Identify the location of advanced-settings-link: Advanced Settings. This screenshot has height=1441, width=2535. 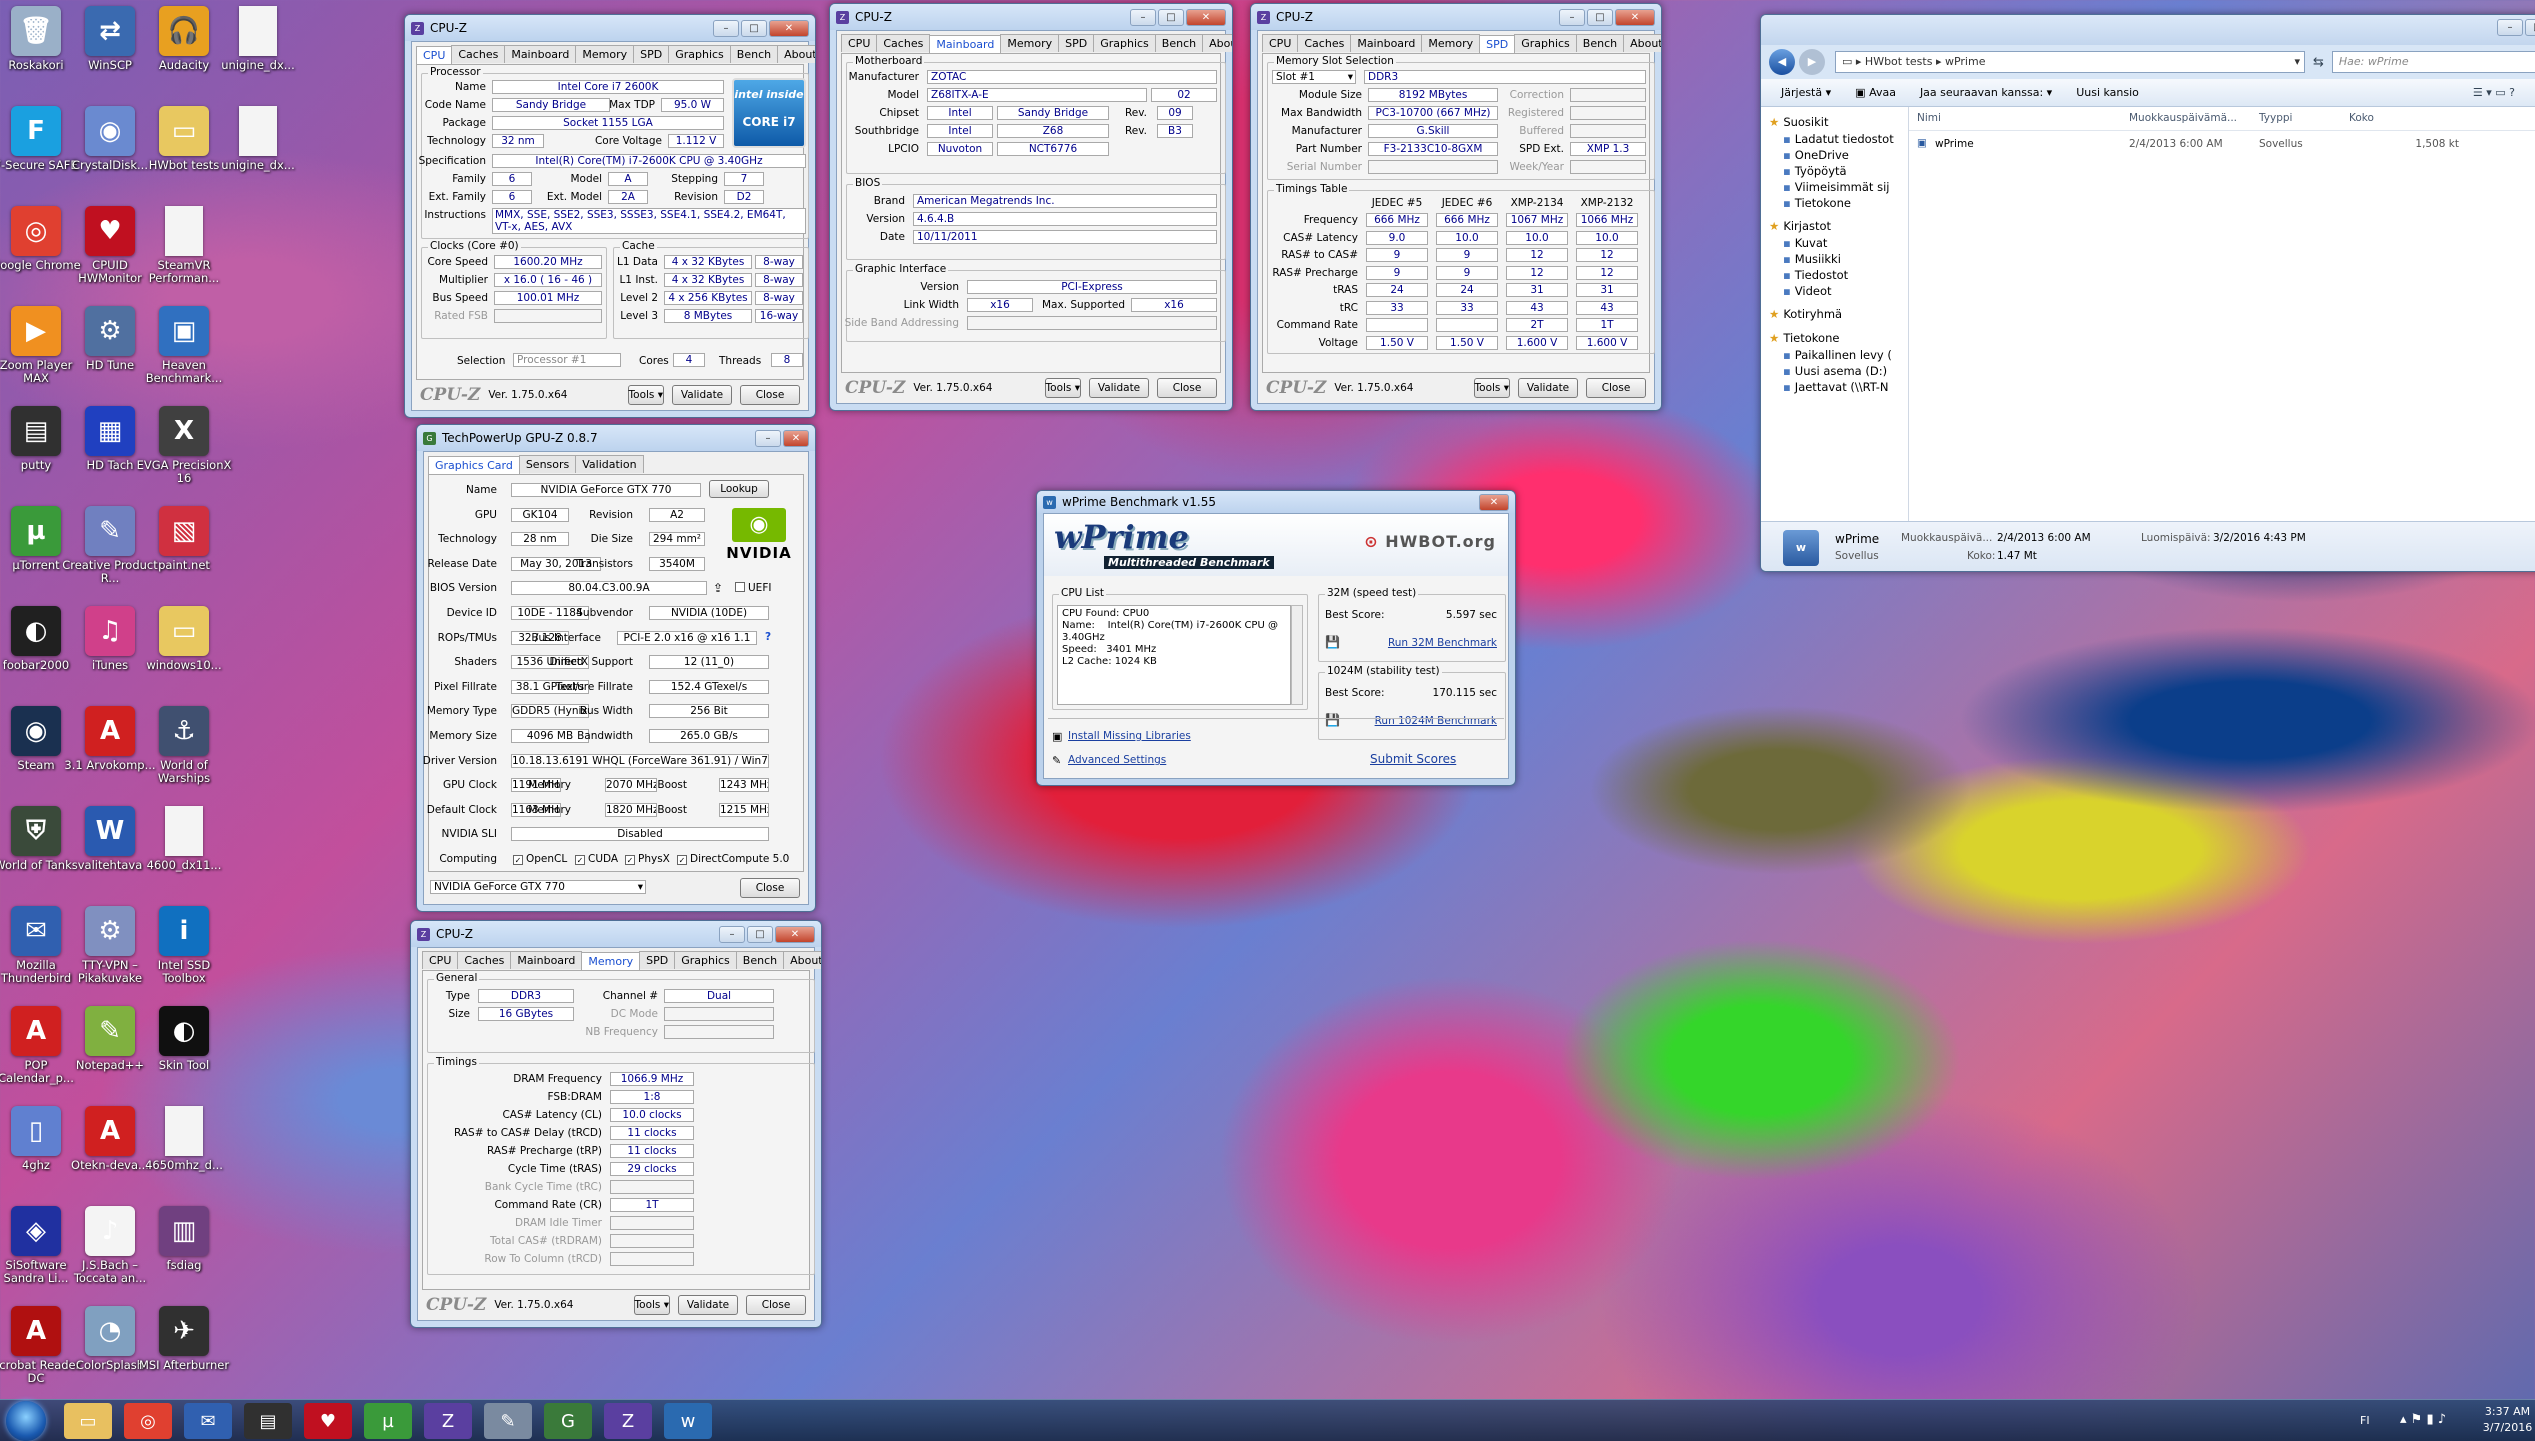
(1117, 760).